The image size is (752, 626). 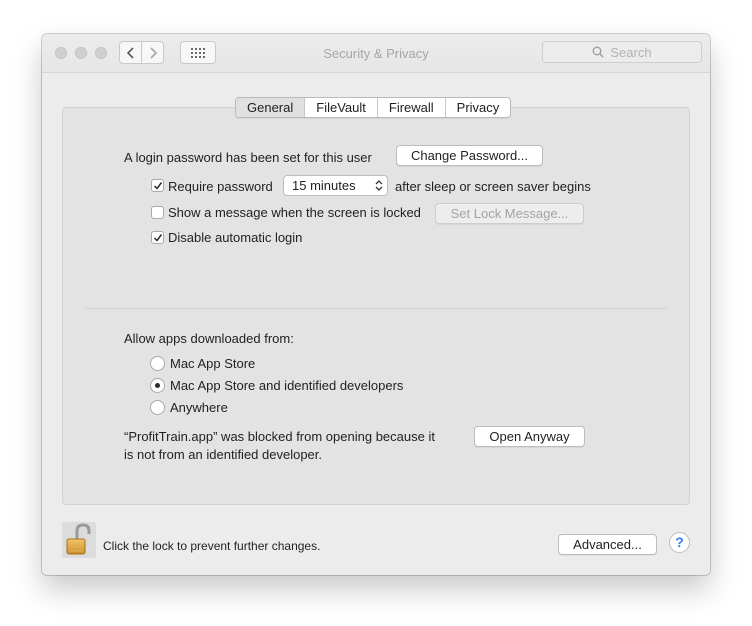 I want to click on tab-privacy: Privacy, so click(x=478, y=107).